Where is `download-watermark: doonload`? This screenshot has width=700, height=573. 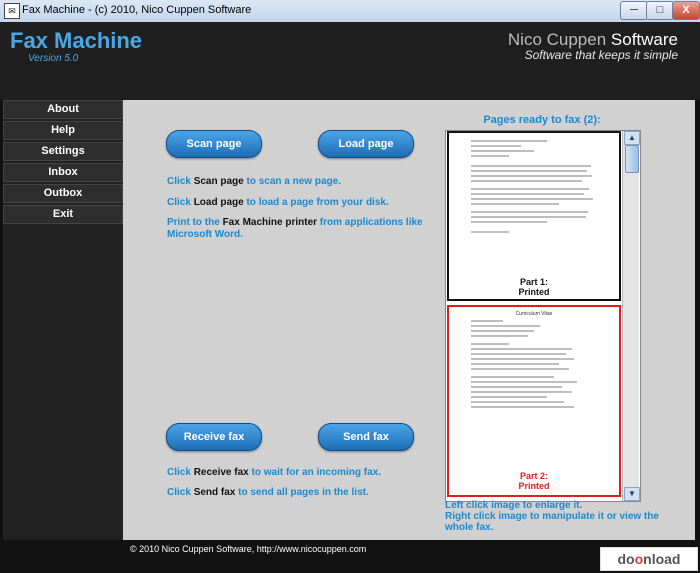 download-watermark: doonload is located at coordinates (649, 559).